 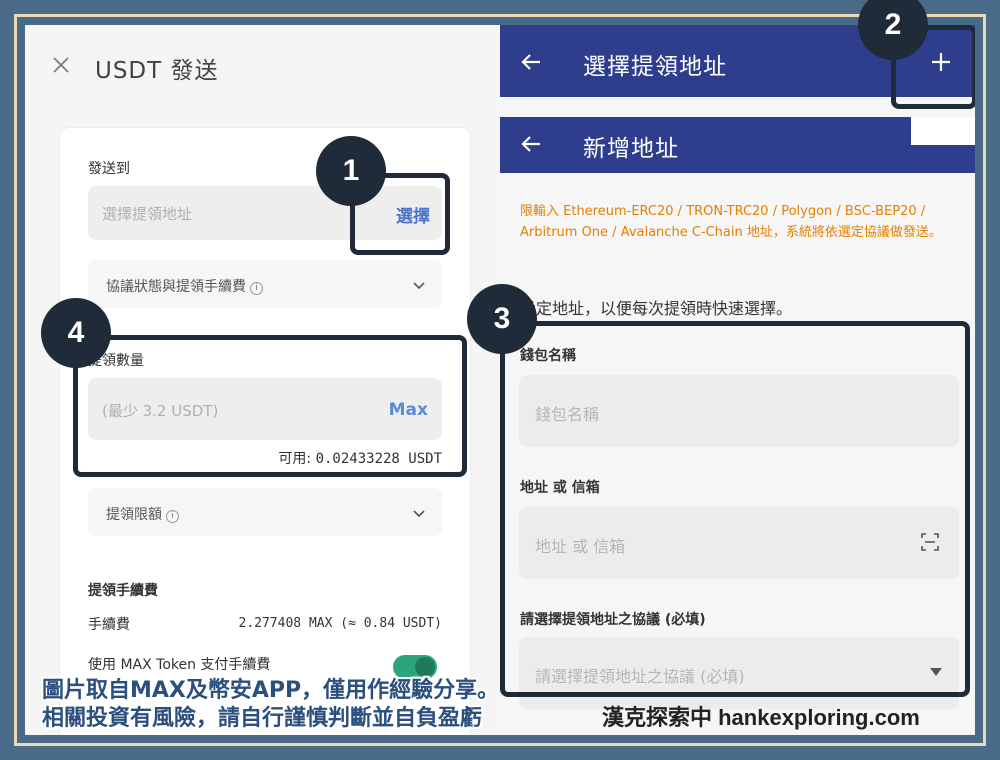 I want to click on step-badge-1: 1, so click(x=351, y=171).